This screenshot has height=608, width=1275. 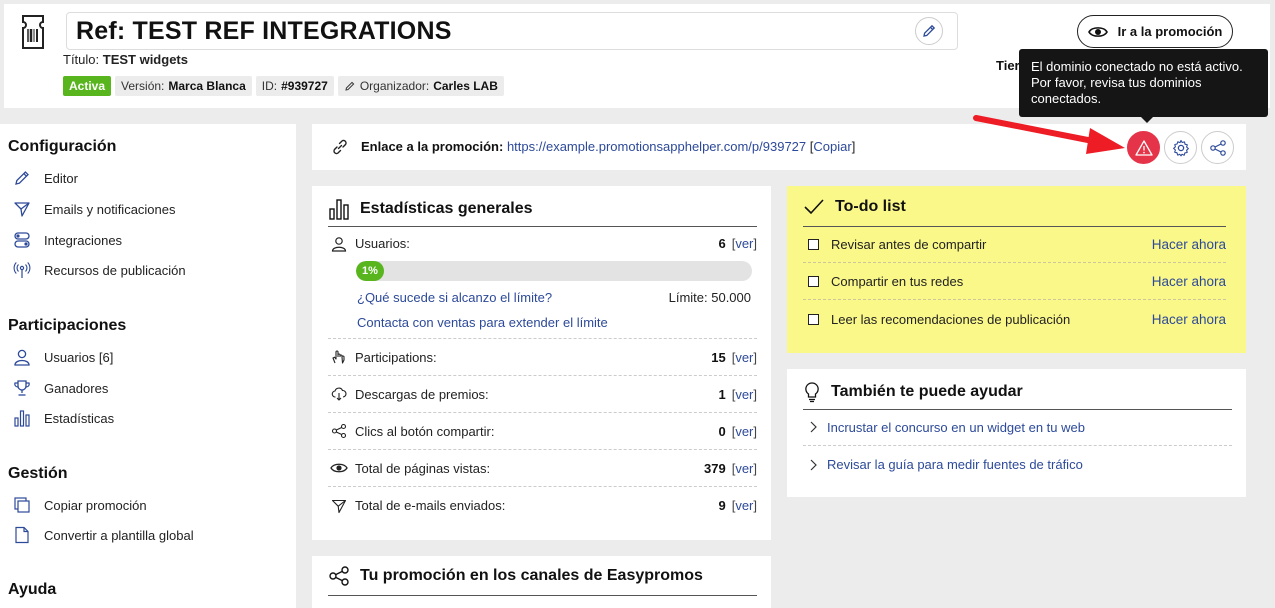 What do you see at coordinates (1014, 281) in the screenshot?
I see `todo-item: Compartir en tus redes Hacer ahora` at bounding box center [1014, 281].